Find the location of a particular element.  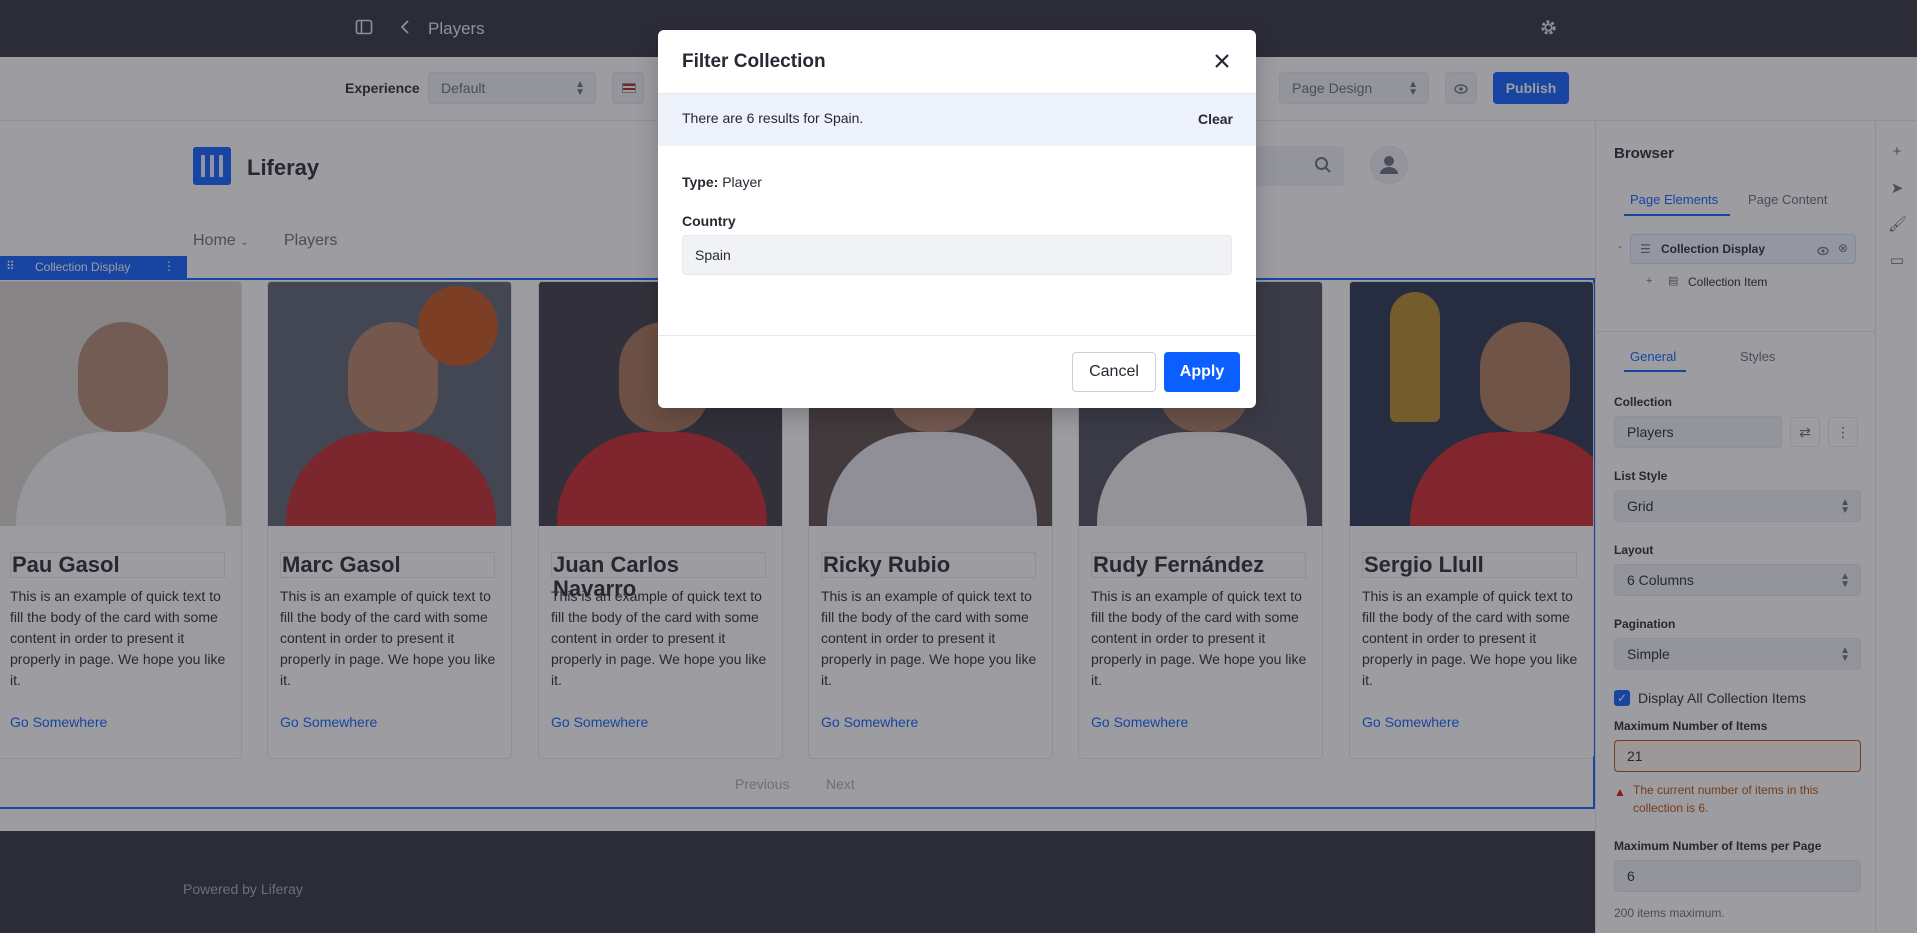

clear-filter-button: Clear is located at coordinates (1215, 119).